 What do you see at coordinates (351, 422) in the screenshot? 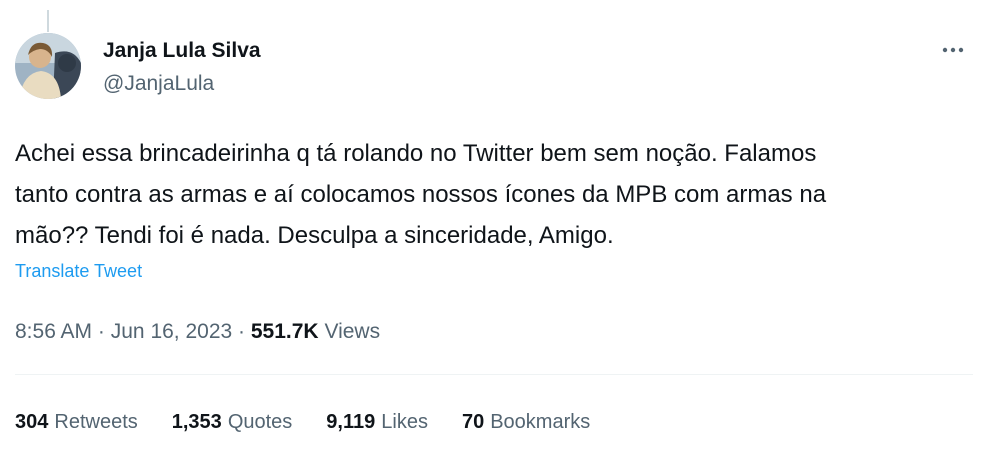
I see `likes-count: 9,119` at bounding box center [351, 422].